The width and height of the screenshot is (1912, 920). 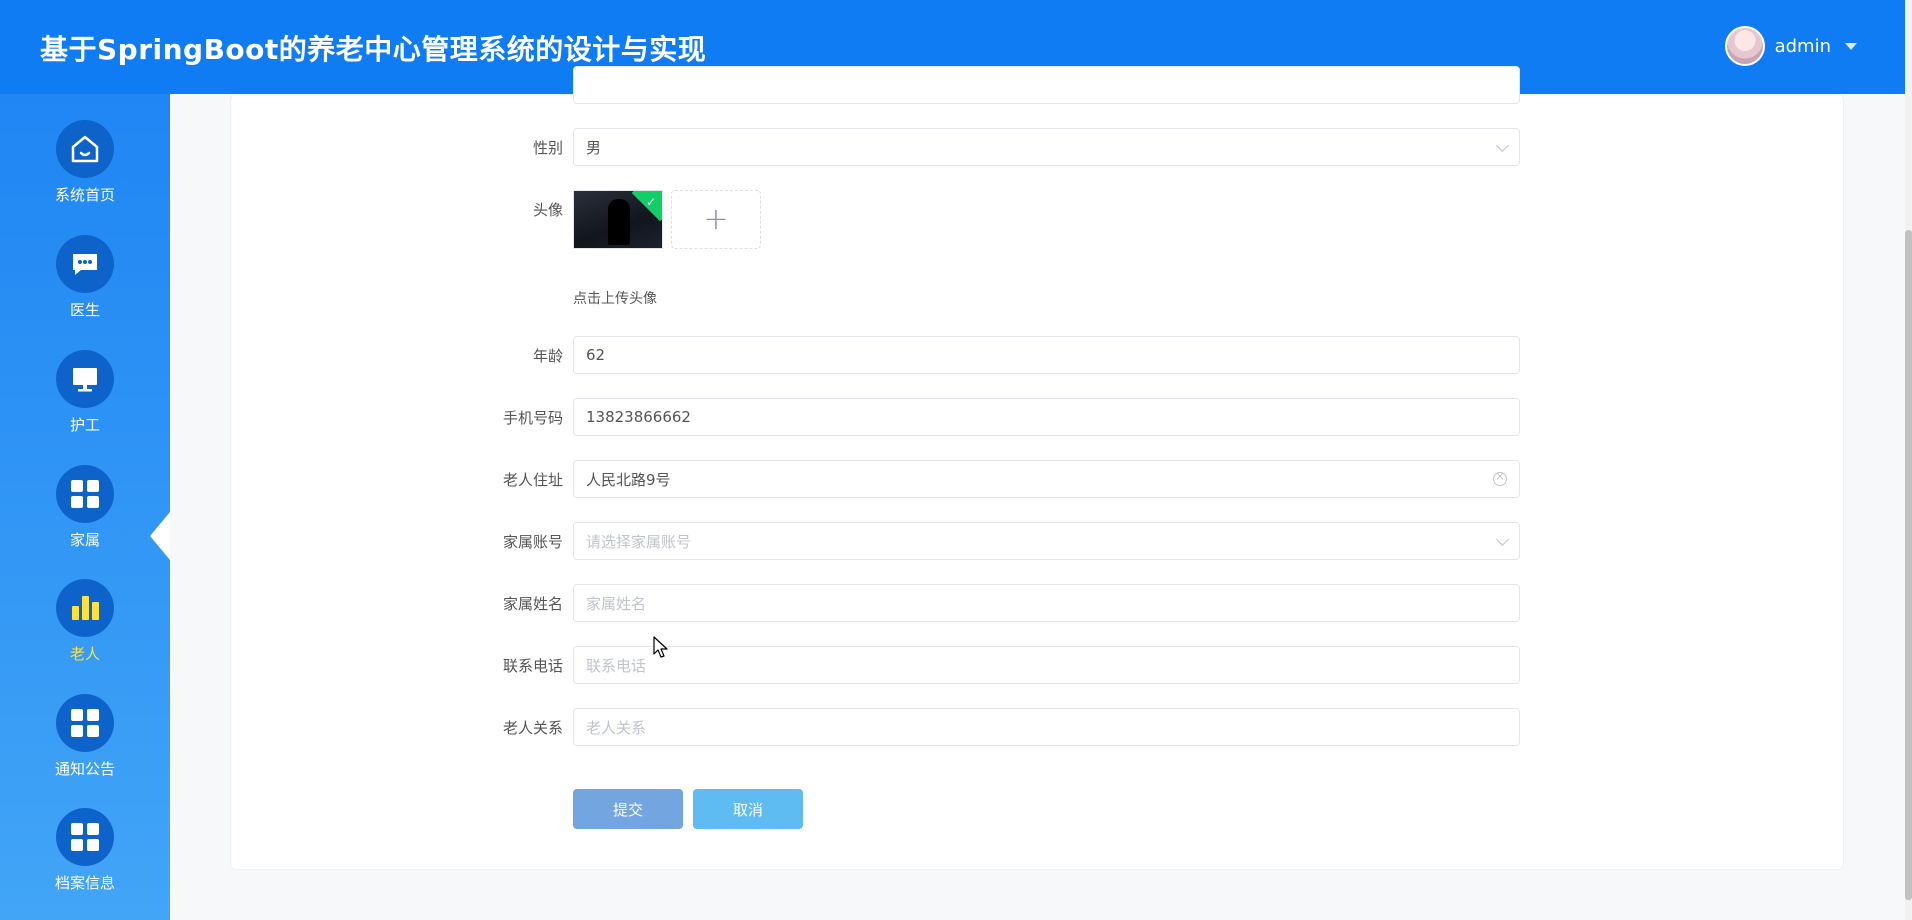 I want to click on upload-add-button: +, so click(x=716, y=219).